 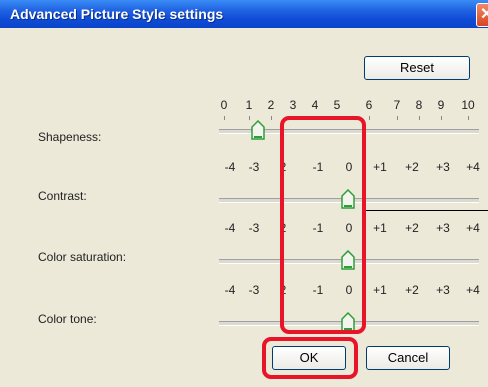 I want to click on title-bar: Advanced Picture Style settings ✕, so click(x=244, y=14).